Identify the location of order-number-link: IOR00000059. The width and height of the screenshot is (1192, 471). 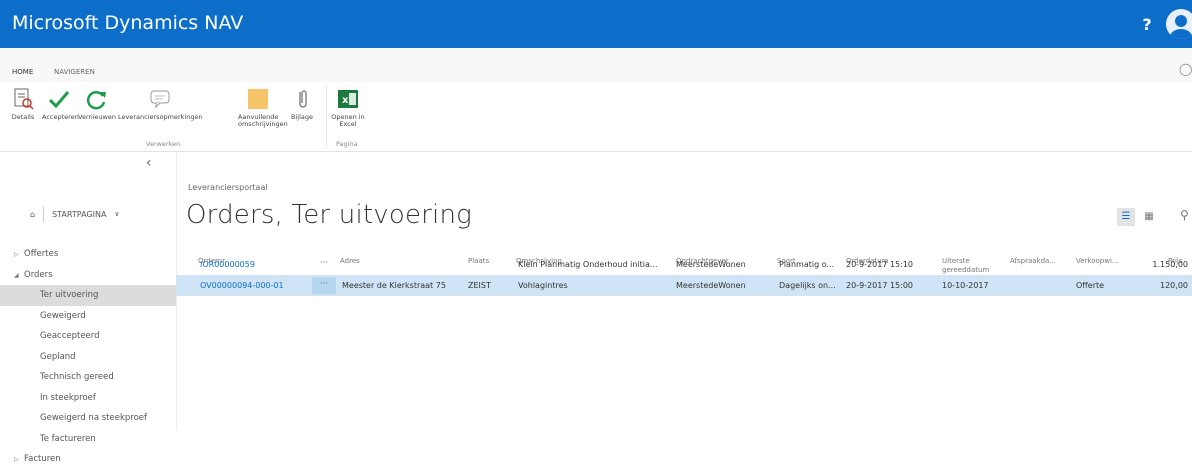
(255, 264).